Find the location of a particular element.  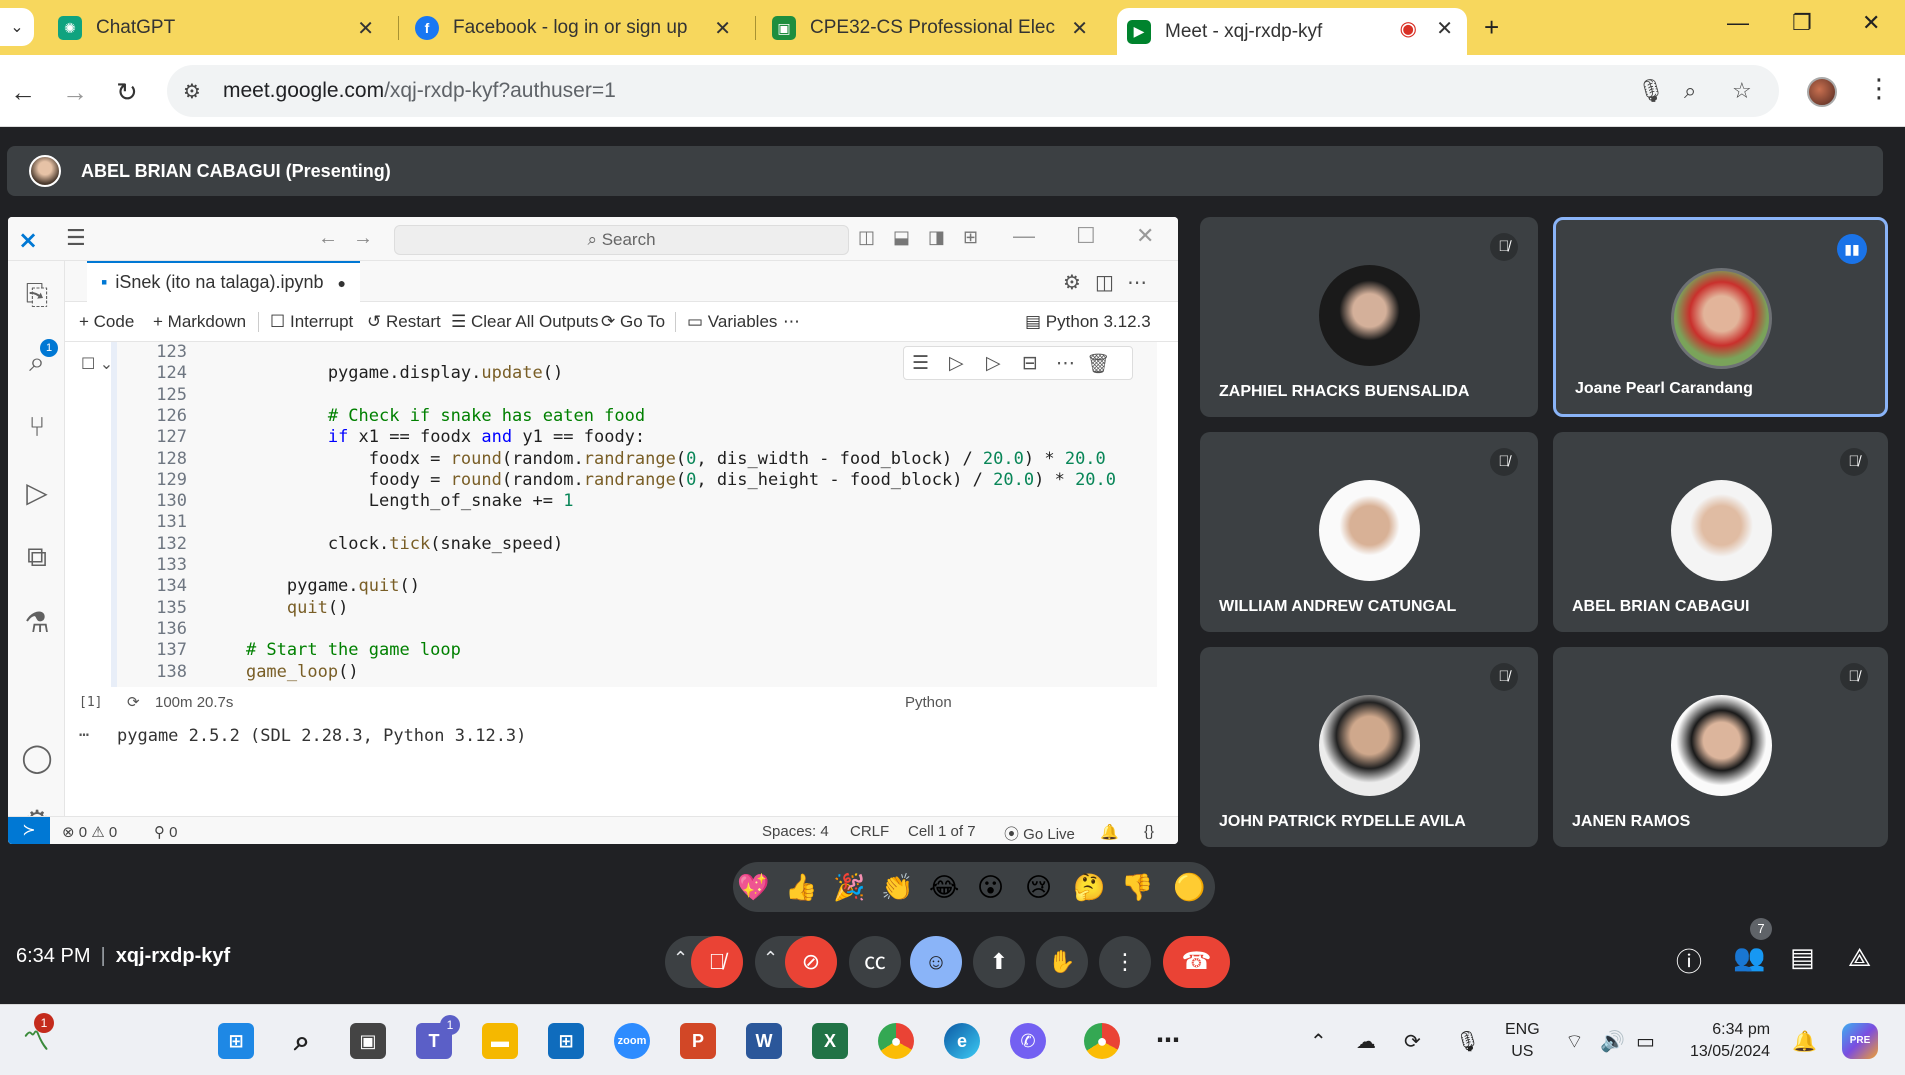

reaction-heart: 💖 is located at coordinates (753, 887).